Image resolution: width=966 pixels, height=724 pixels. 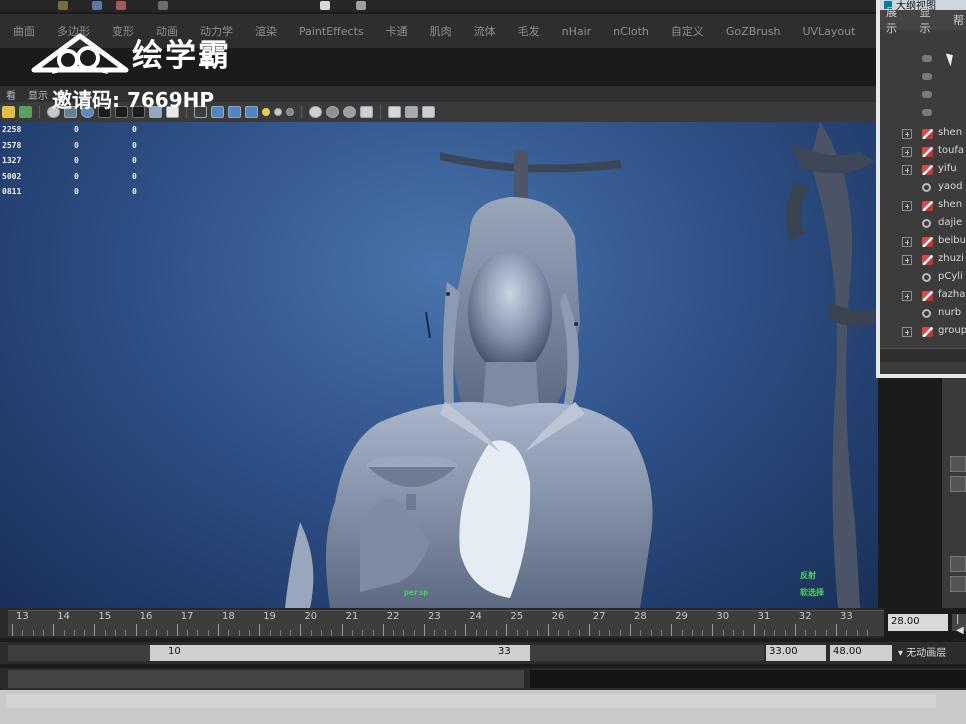 I want to click on step-back-icon: |◀, so click(x=959, y=625).